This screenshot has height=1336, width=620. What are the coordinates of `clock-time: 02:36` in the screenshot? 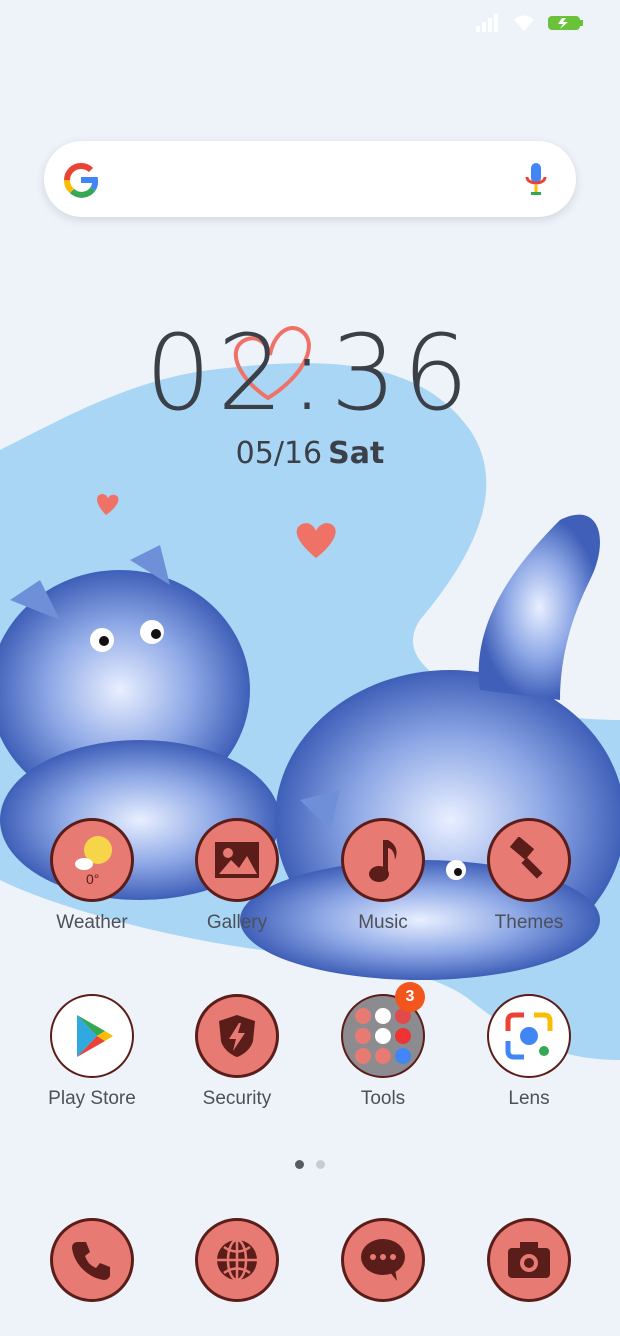 It's located at (310, 373).